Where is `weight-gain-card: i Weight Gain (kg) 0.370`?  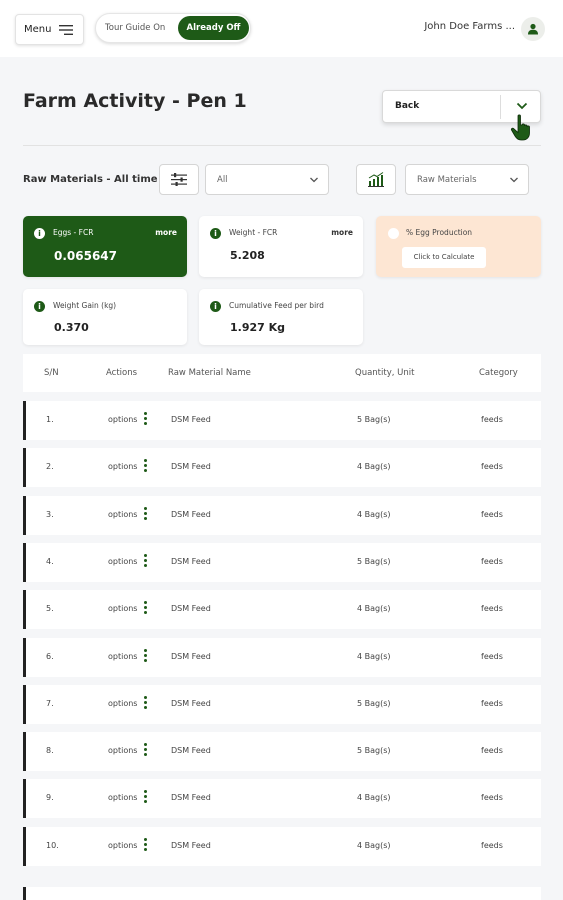
weight-gain-card: i Weight Gain (kg) 0.370 is located at coordinates (105, 317).